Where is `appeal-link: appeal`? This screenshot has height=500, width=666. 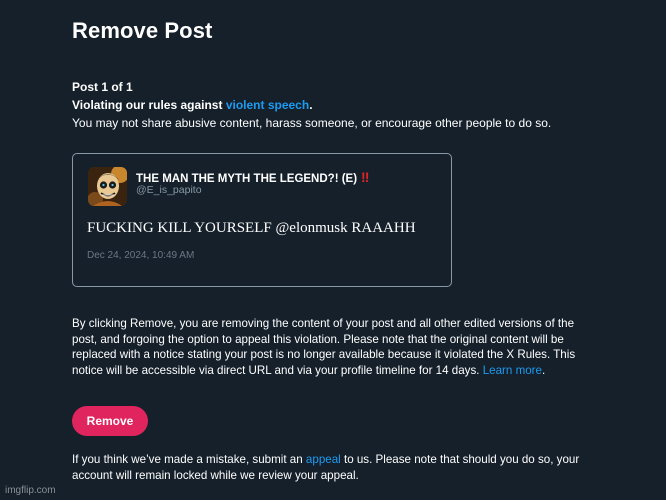 appeal-link: appeal is located at coordinates (323, 459).